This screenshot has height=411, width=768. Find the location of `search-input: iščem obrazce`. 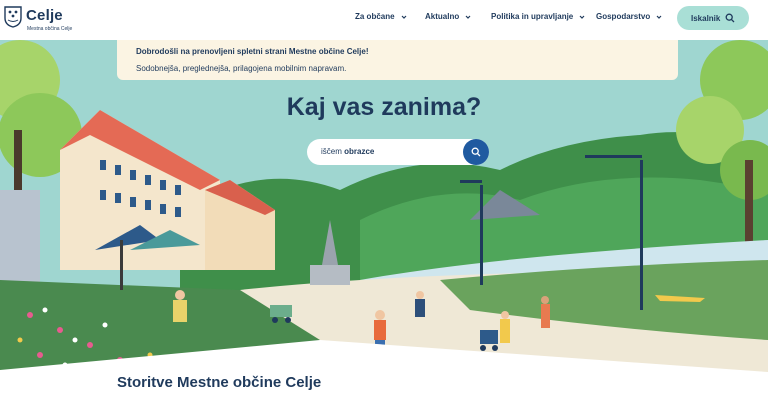

search-input: iščem obrazce is located at coordinates (347, 151).